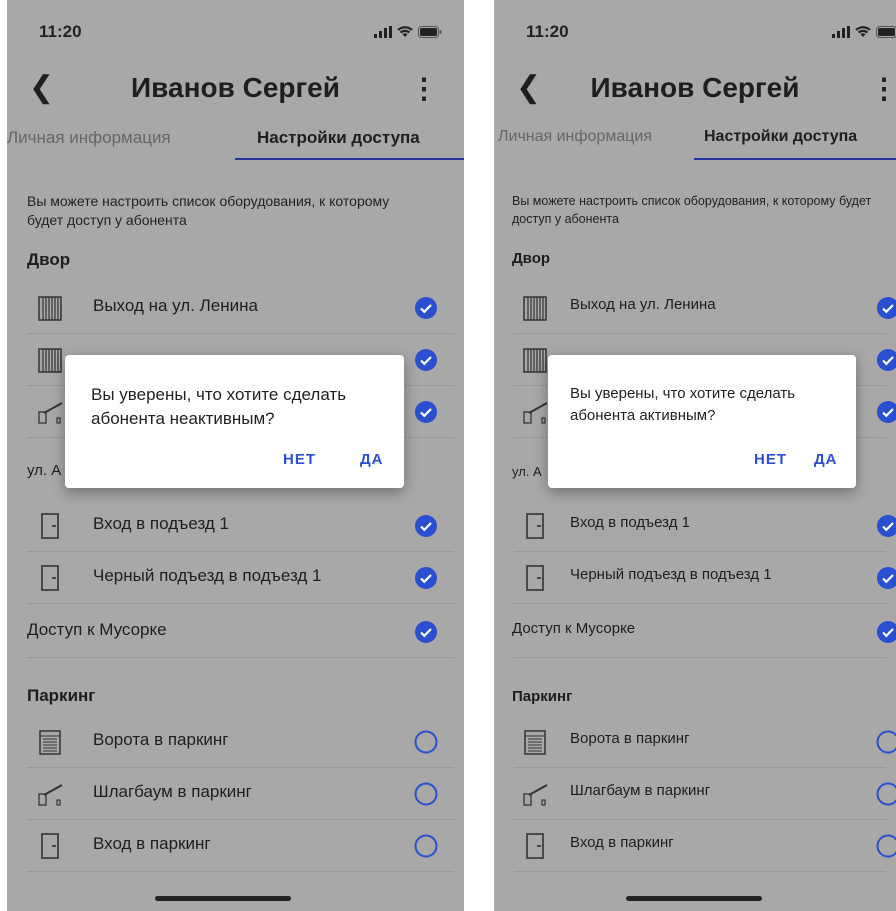 Image resolution: width=896 pixels, height=911 pixels. I want to click on section-parking: Паркинг, so click(542, 696).